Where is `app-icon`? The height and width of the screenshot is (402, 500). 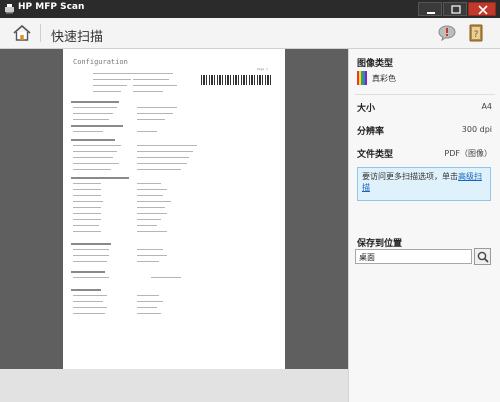
app-icon is located at coordinates (9, 9).